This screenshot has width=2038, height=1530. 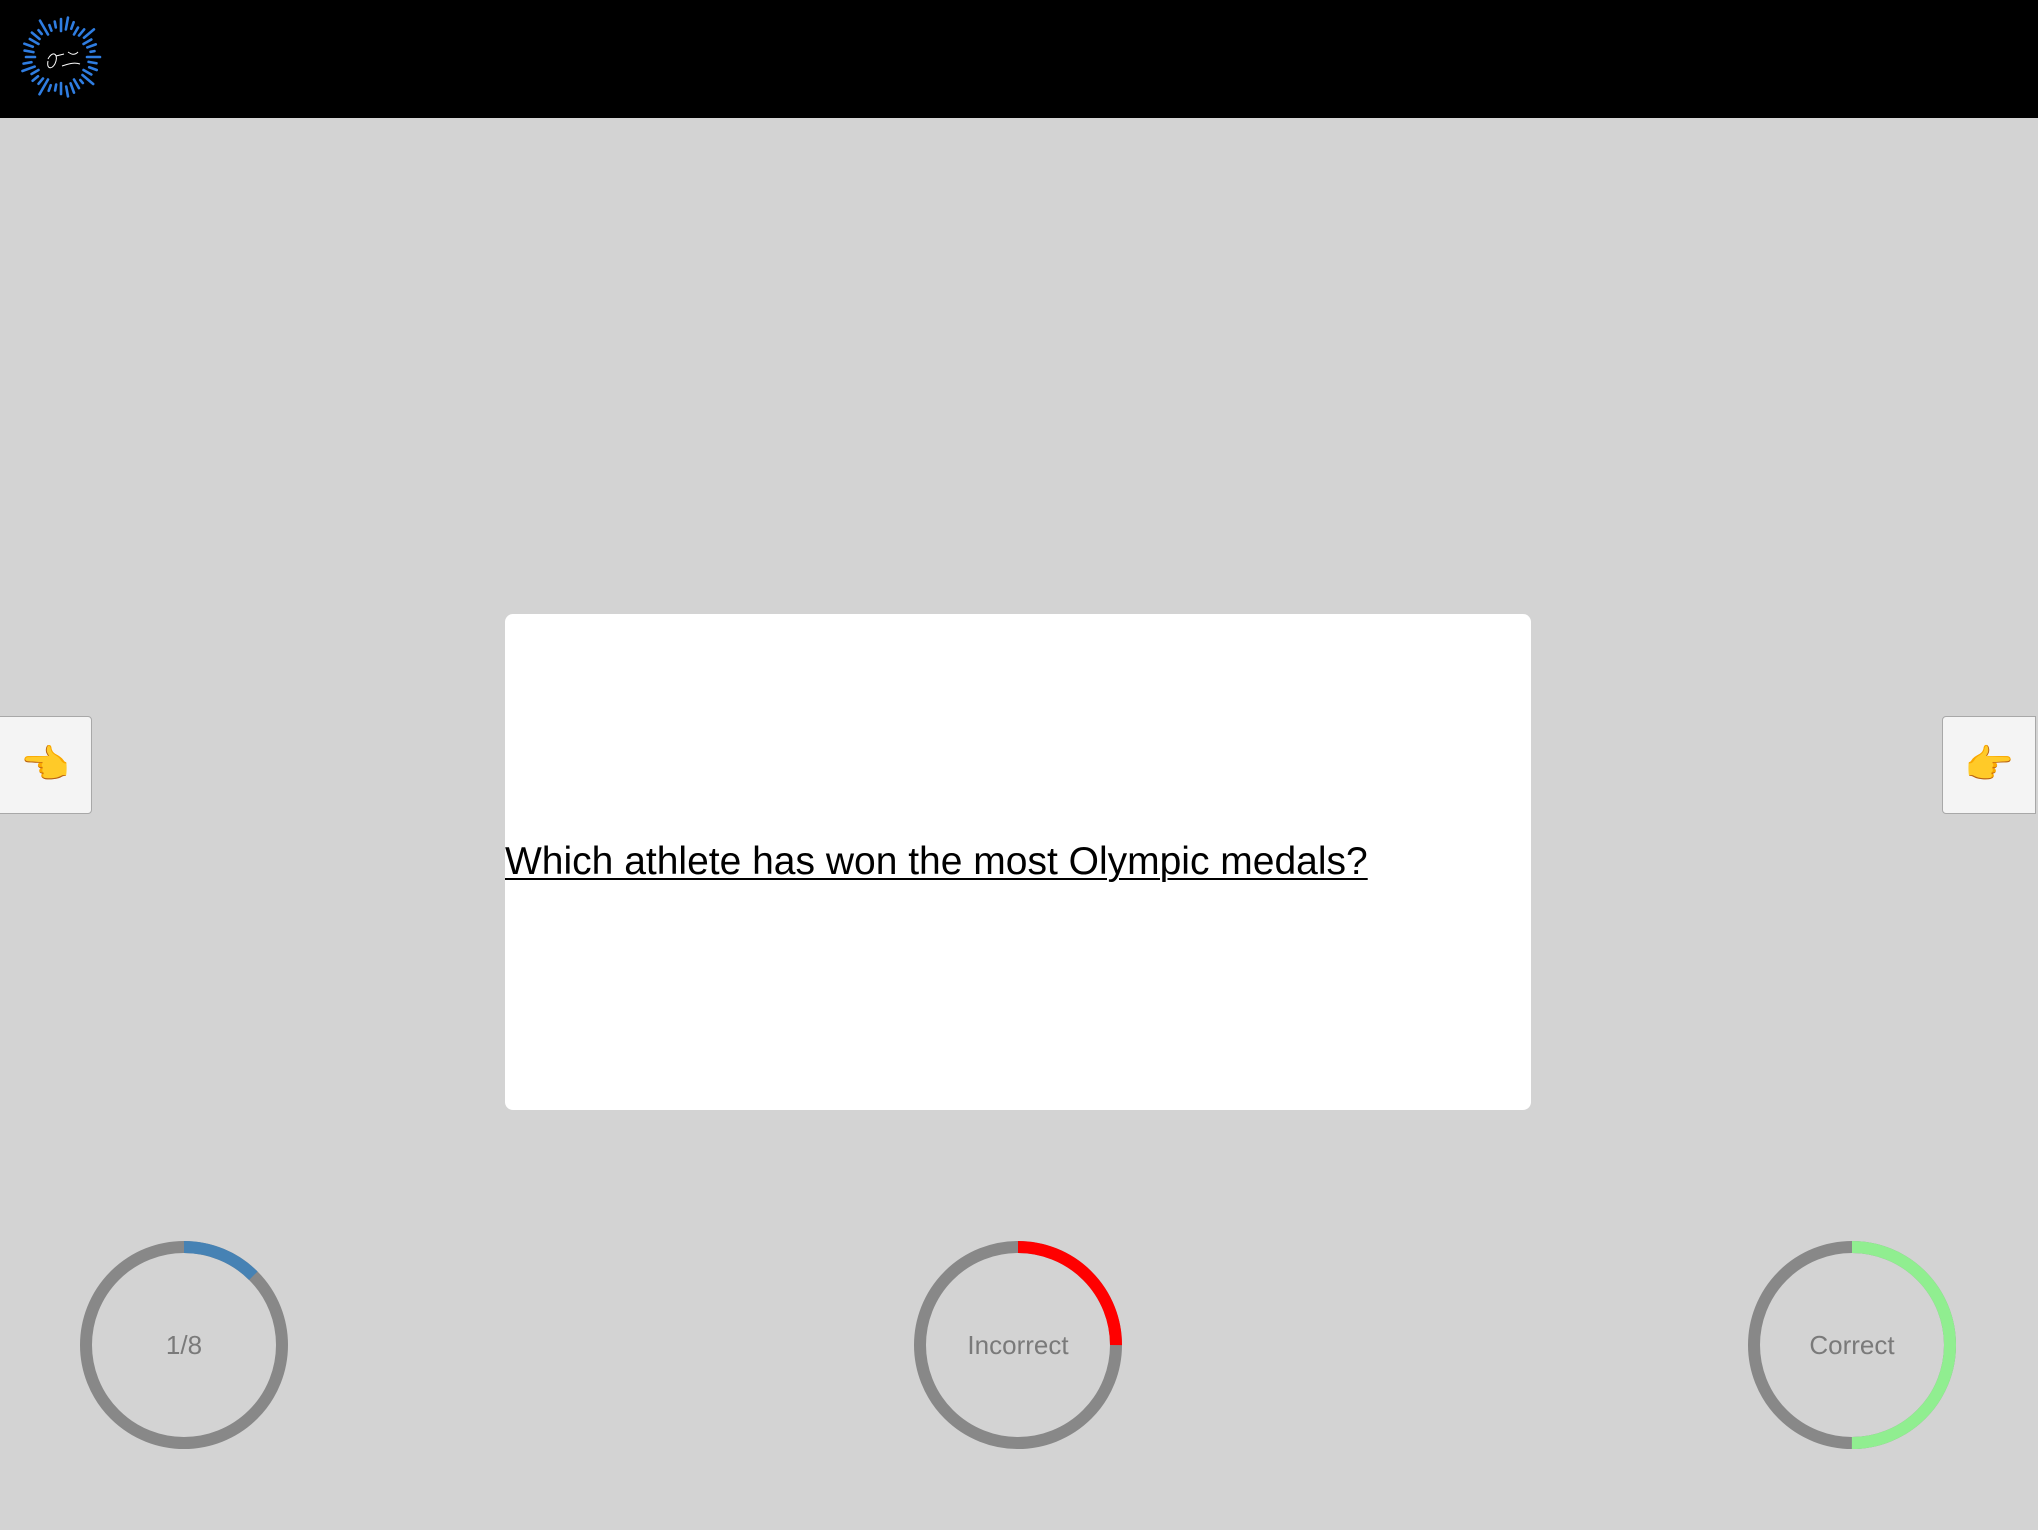 I want to click on incorrect-ring: Incorrect, so click(x=1018, y=1345).